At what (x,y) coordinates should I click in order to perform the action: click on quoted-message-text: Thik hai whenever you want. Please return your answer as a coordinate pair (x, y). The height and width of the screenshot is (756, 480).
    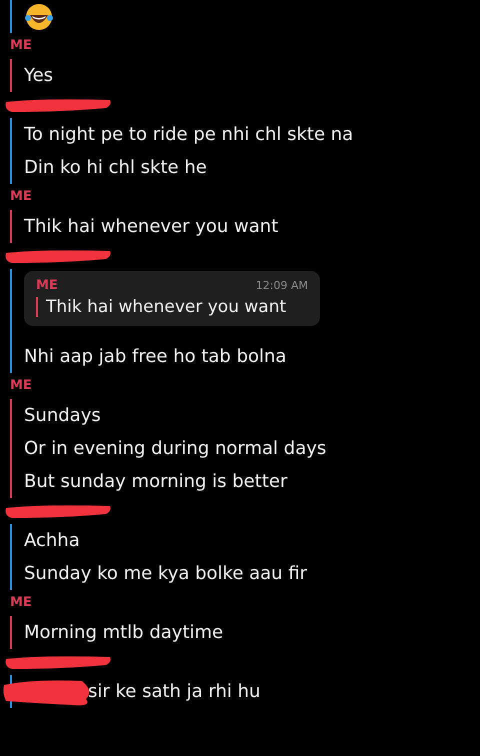
    Looking at the image, I should click on (166, 307).